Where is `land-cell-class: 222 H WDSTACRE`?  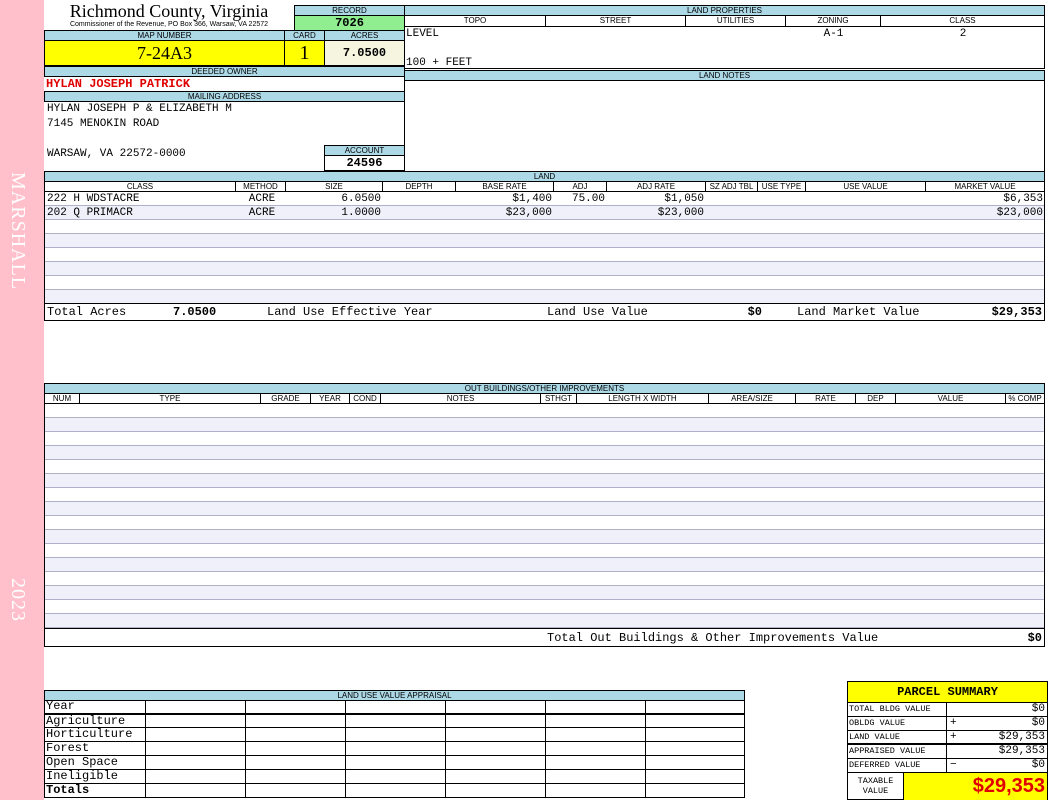
land-cell-class: 222 H WDSTACRE is located at coordinates (93, 199).